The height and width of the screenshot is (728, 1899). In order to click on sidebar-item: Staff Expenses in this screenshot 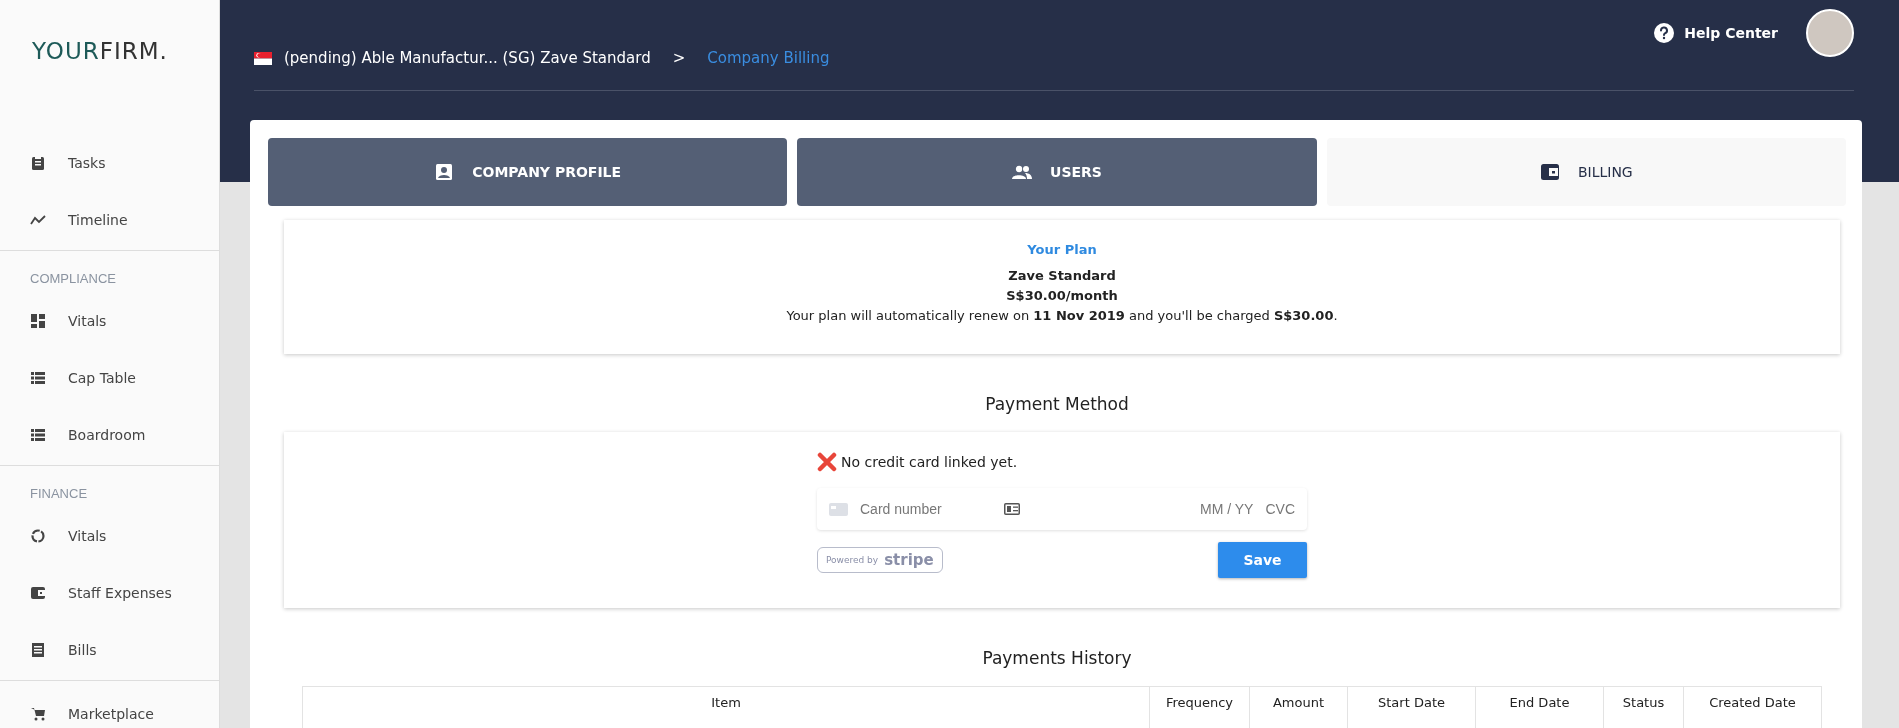, I will do `click(109, 592)`.